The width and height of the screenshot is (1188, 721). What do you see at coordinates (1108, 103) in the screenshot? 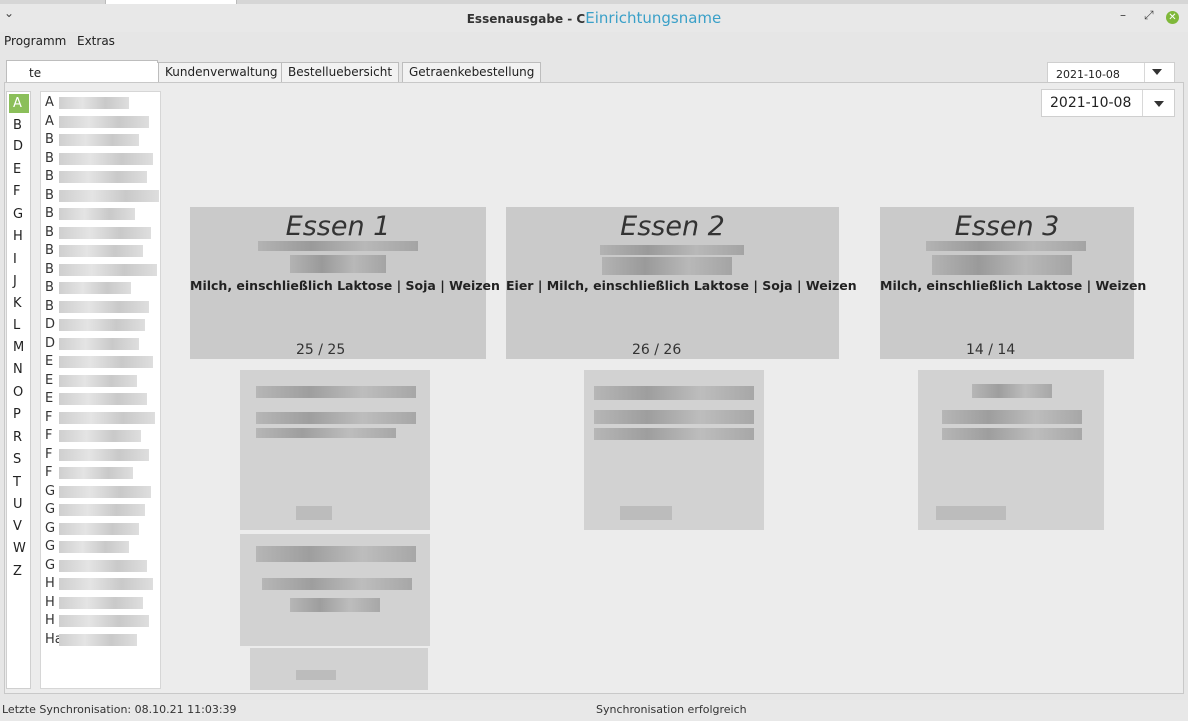
I see `date-picker-secondary: 2021-10-08` at bounding box center [1108, 103].